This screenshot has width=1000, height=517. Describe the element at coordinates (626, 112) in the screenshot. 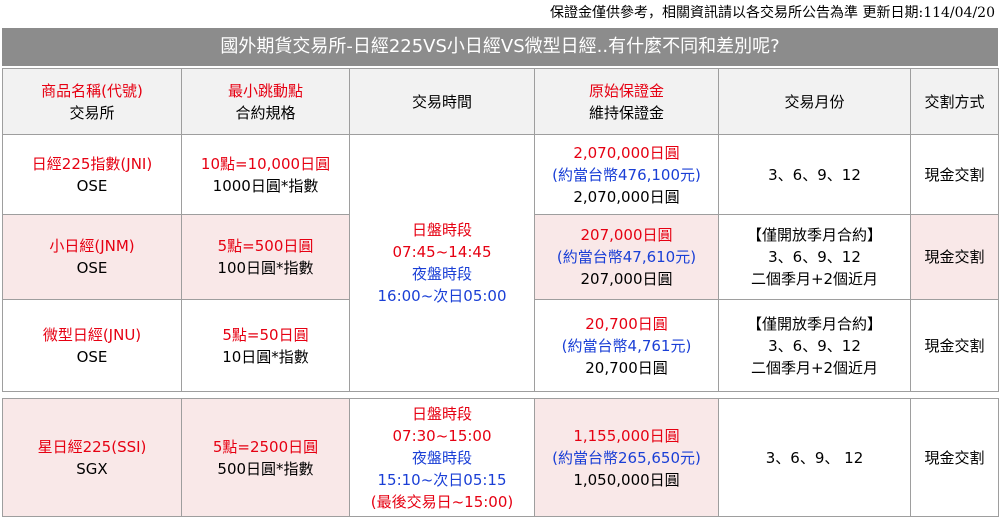

I see `header-maint-label: 維持保證金` at that location.